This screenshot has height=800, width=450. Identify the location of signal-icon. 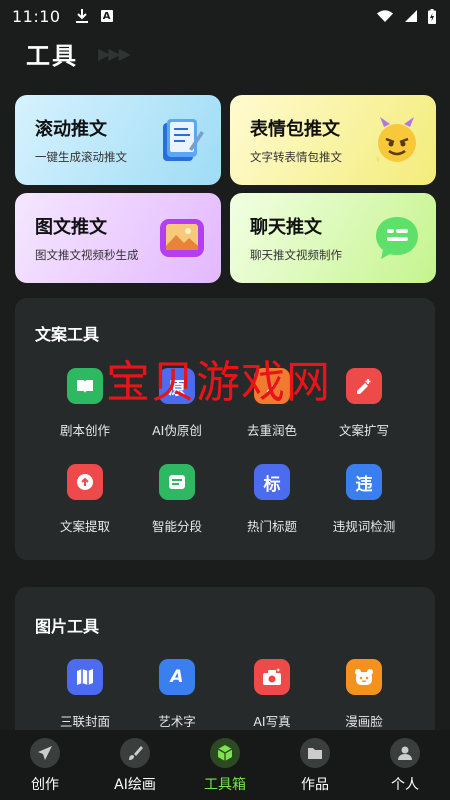
(411, 16).